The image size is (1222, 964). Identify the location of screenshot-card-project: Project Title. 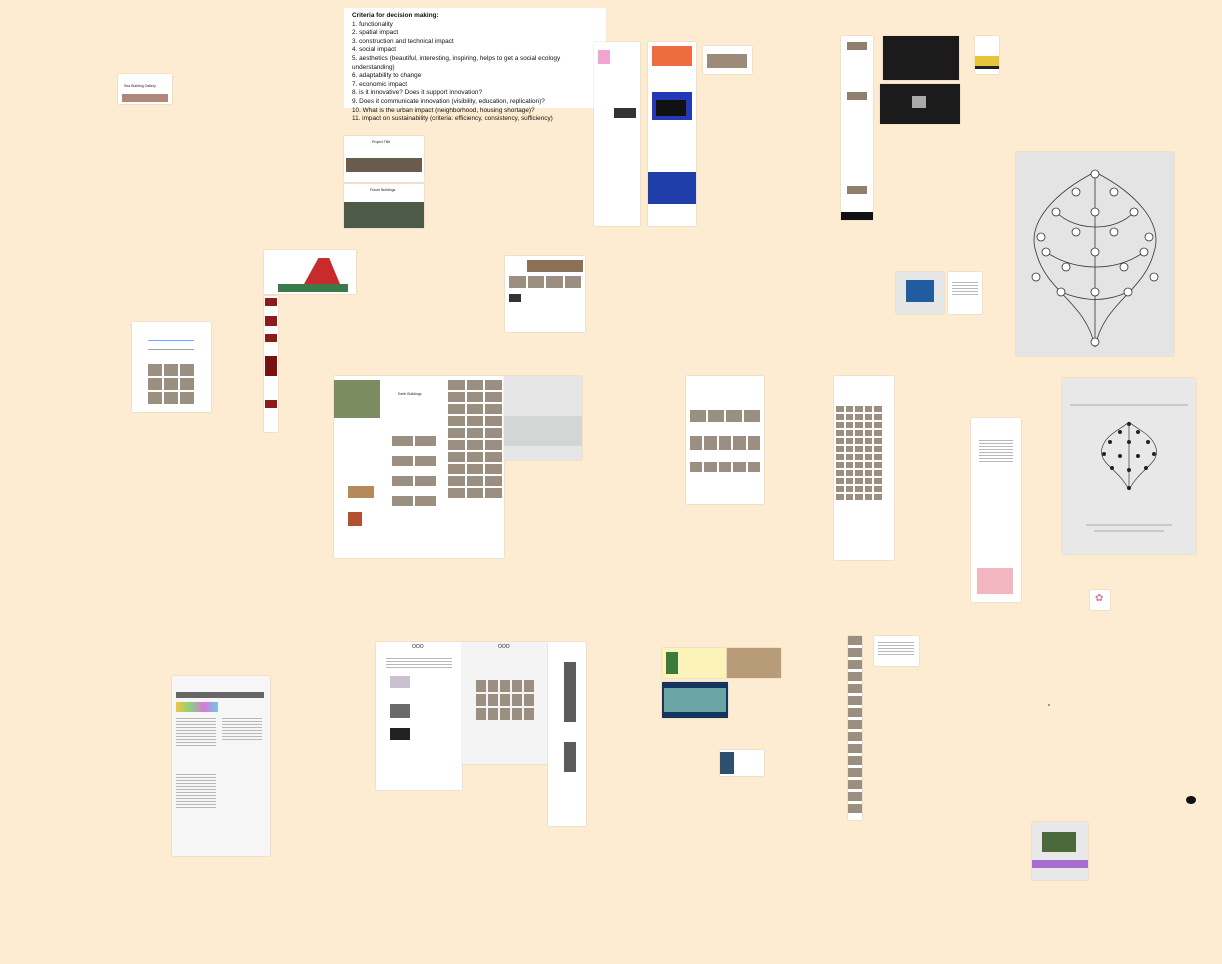
(384, 159).